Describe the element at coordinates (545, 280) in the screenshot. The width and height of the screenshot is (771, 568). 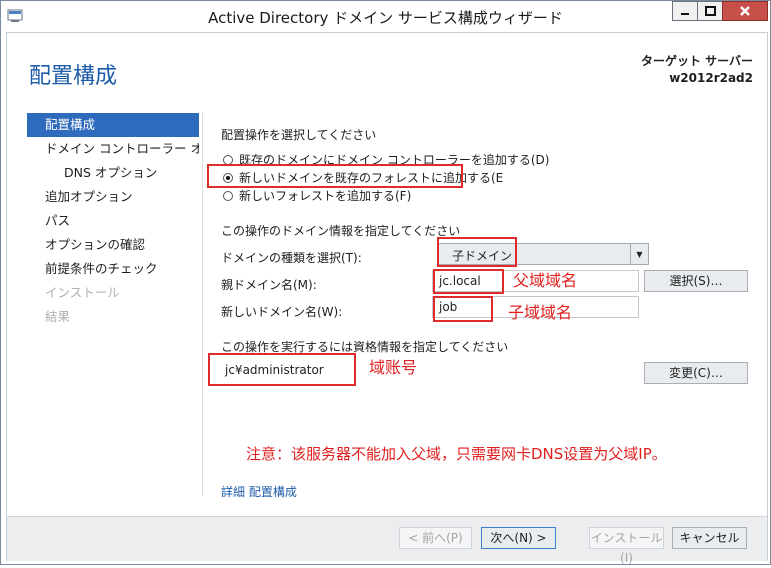
I see `annotation-parent-domain: 父域域名` at that location.